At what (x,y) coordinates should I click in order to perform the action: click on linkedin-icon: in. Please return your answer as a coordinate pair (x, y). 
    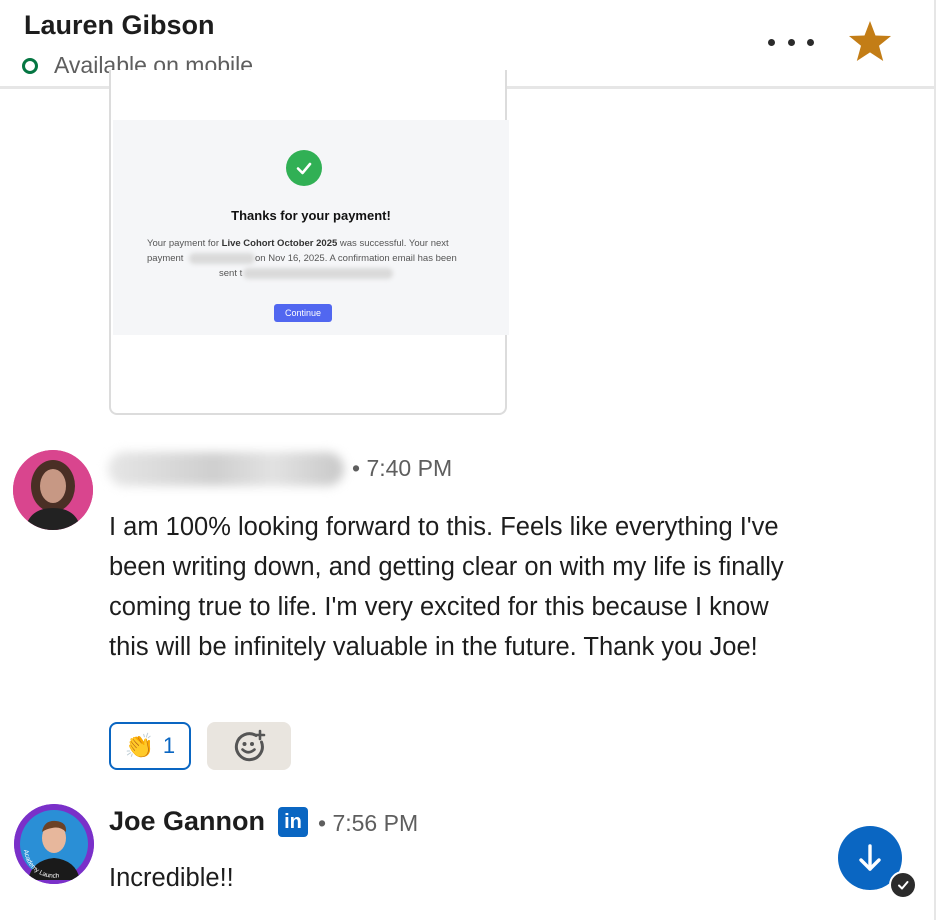
    Looking at the image, I should click on (293, 822).